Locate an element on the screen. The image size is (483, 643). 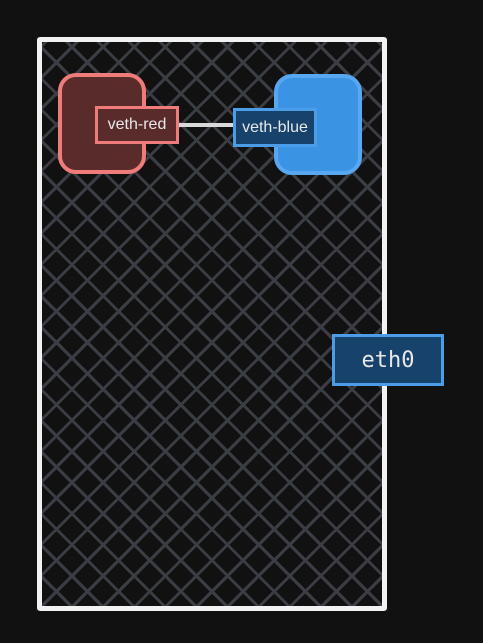
eth0-interface: eth0 is located at coordinates (388, 360).